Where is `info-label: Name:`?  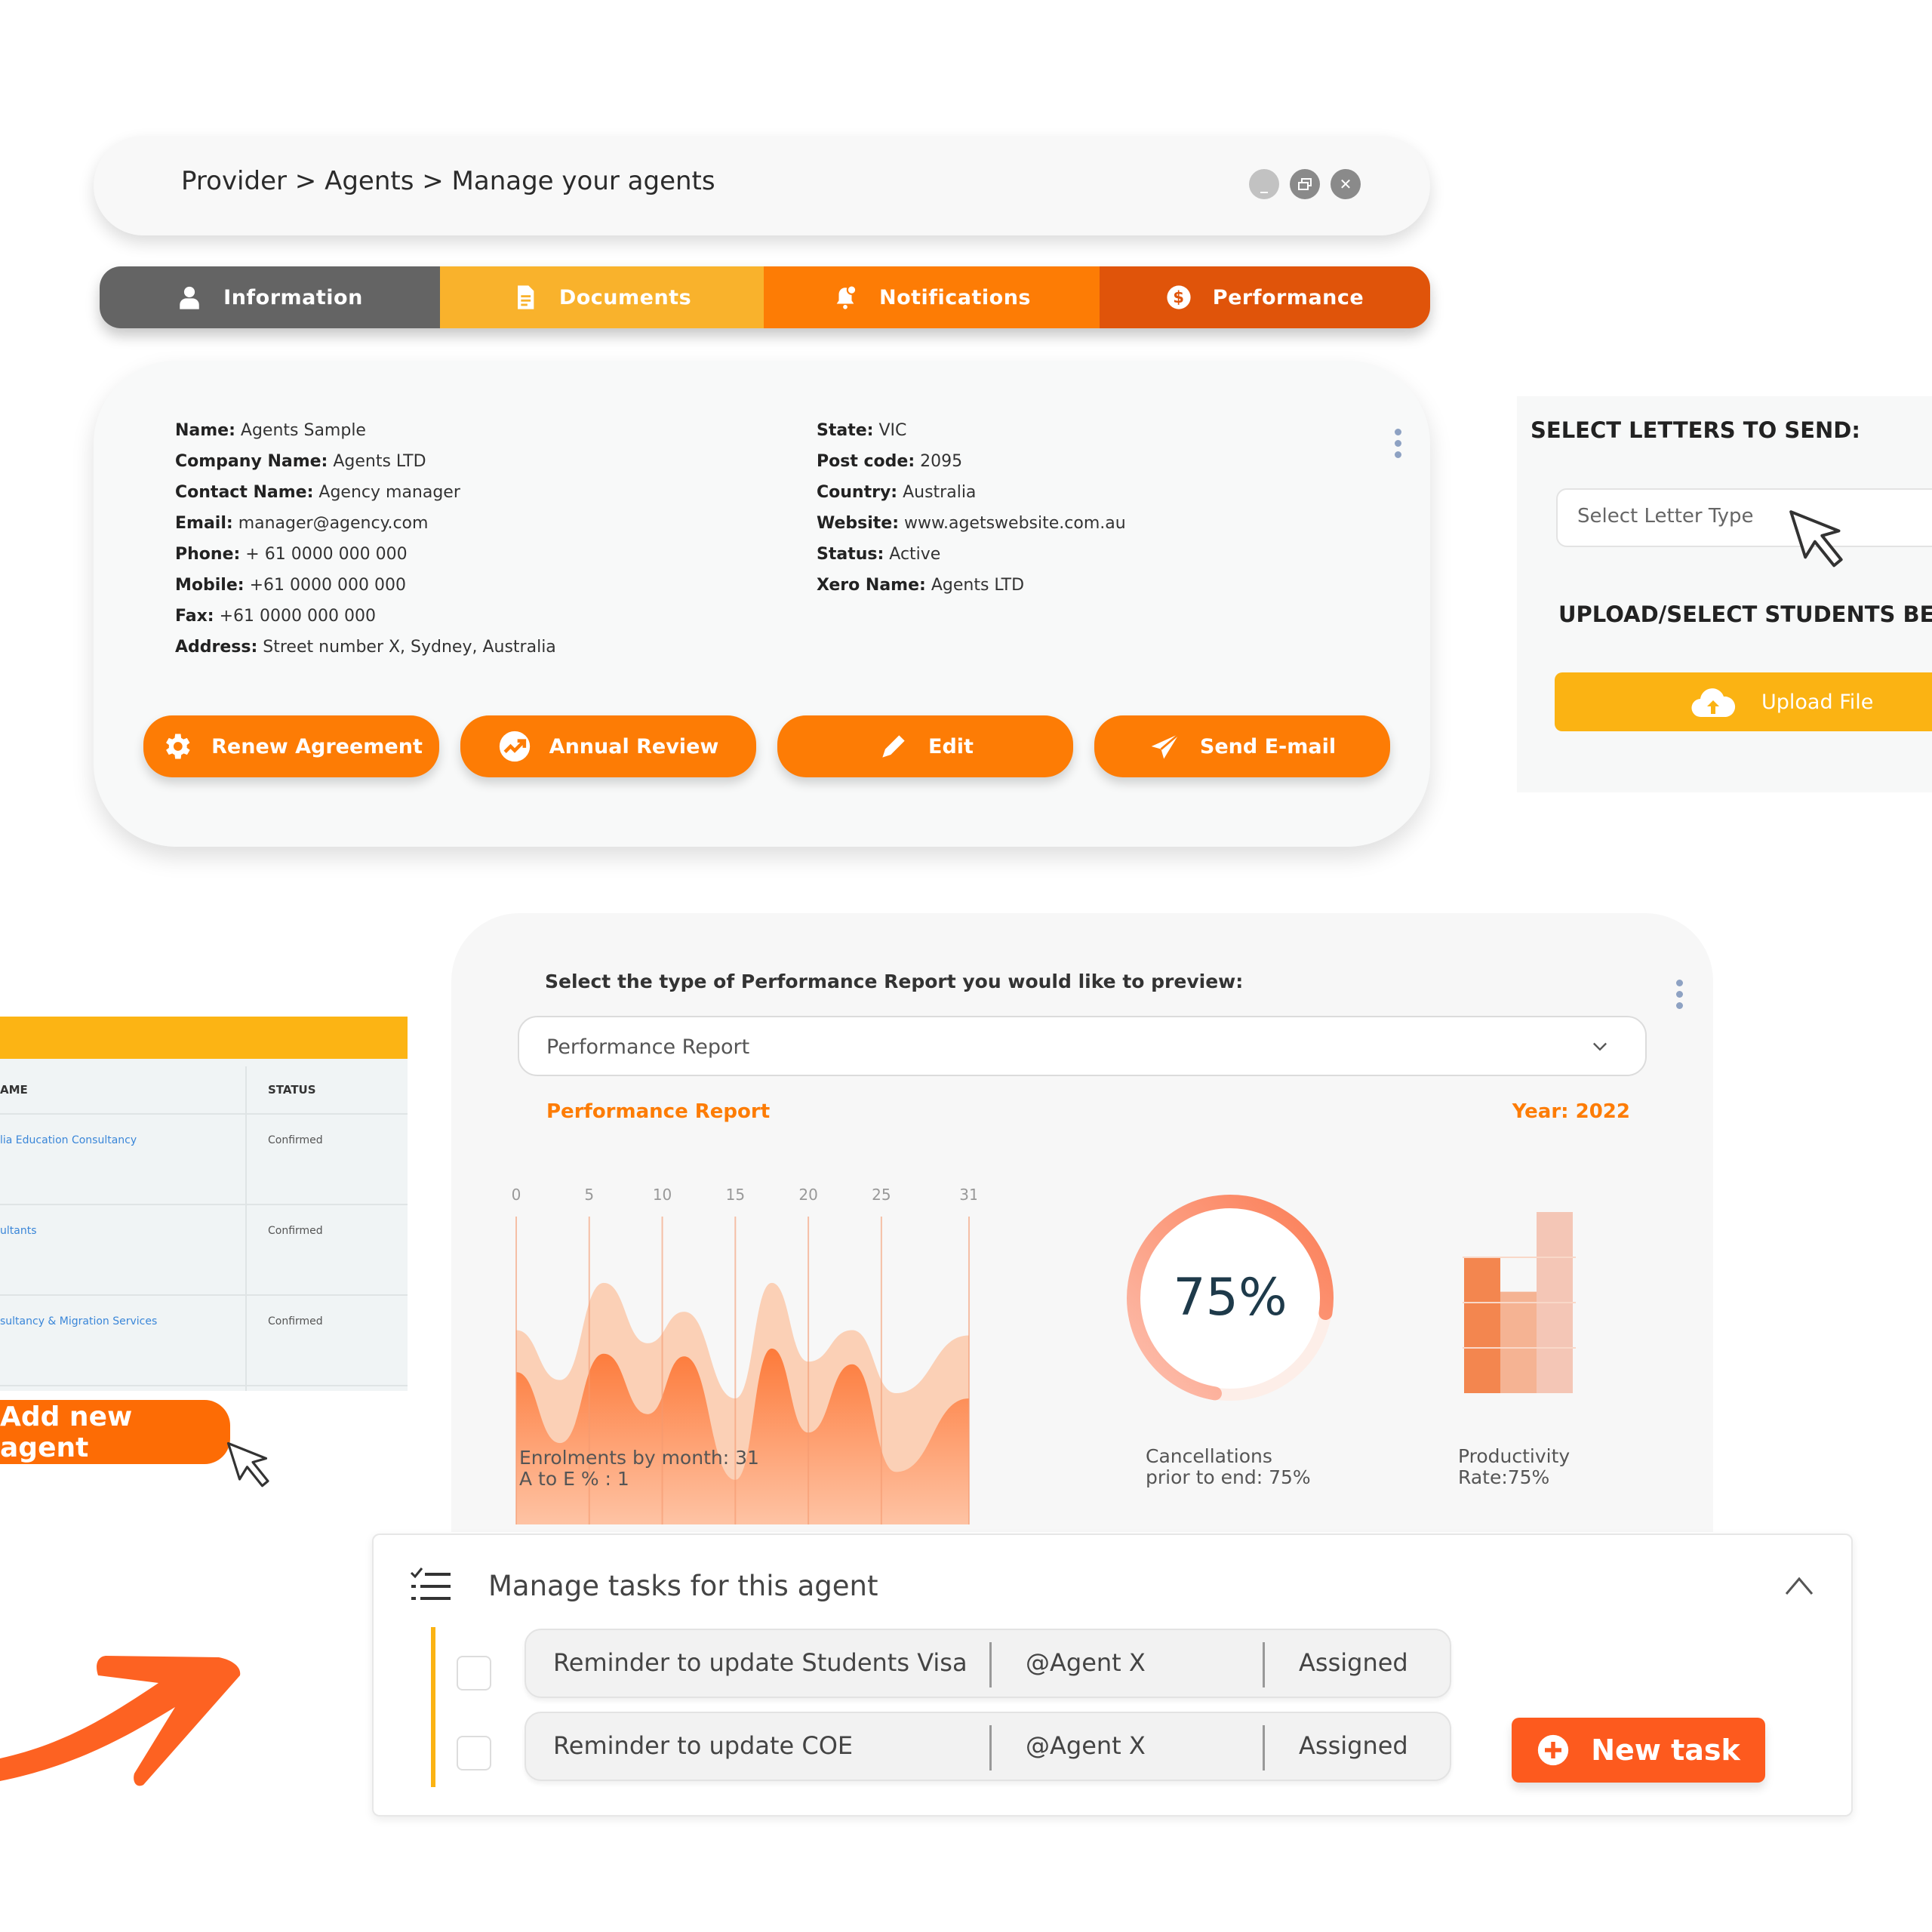
info-label: Name: is located at coordinates (205, 430).